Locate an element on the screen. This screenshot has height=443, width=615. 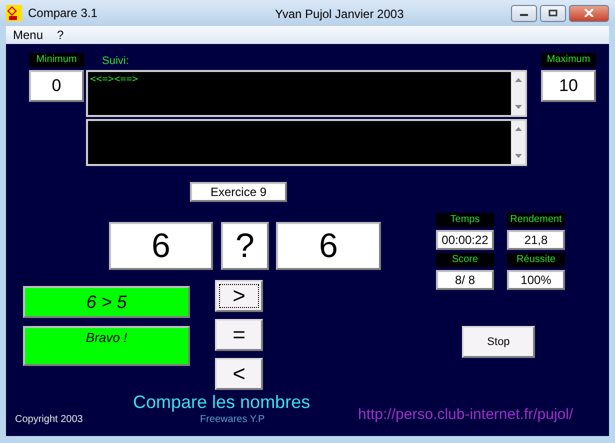
result-box: 6 > 5 is located at coordinates (106, 302).